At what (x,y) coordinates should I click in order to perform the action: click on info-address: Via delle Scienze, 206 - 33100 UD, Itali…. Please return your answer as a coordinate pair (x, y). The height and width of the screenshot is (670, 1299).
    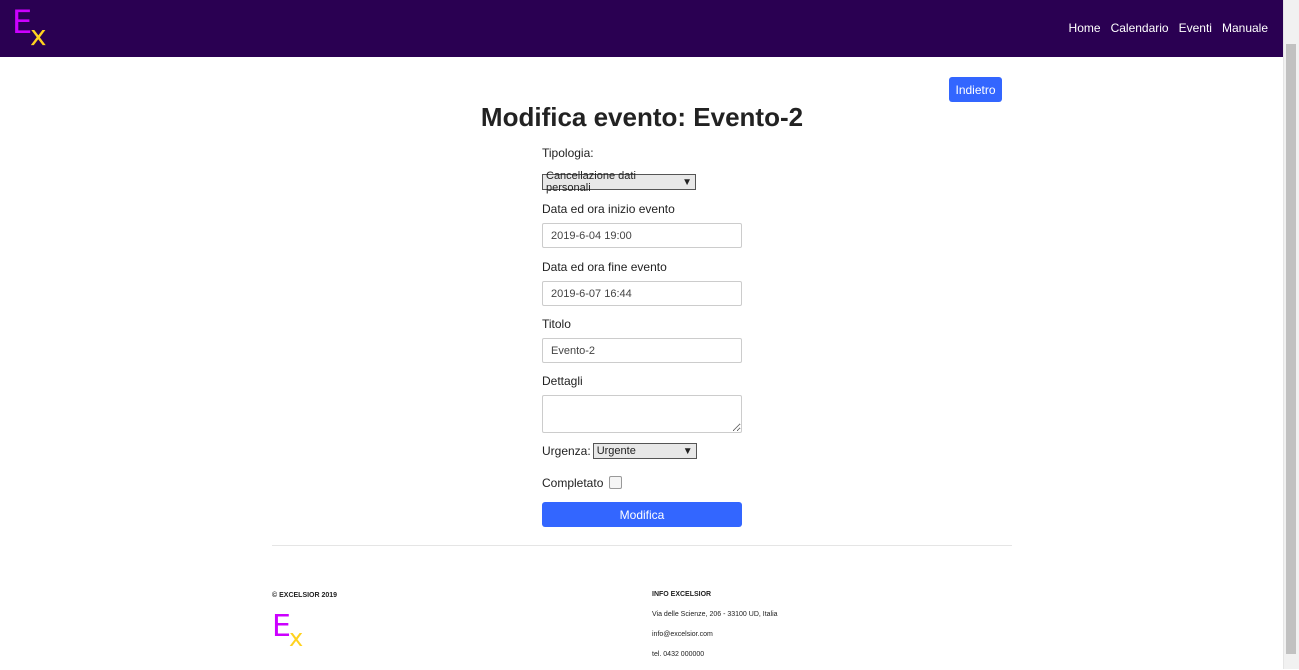
    Looking at the image, I should click on (715, 614).